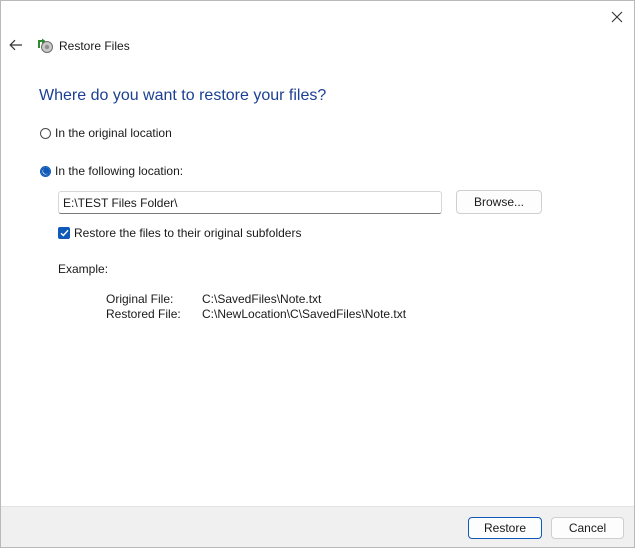 Image resolution: width=635 pixels, height=548 pixels. What do you see at coordinates (587, 528) in the screenshot?
I see `cancel-button: Cancel` at bounding box center [587, 528].